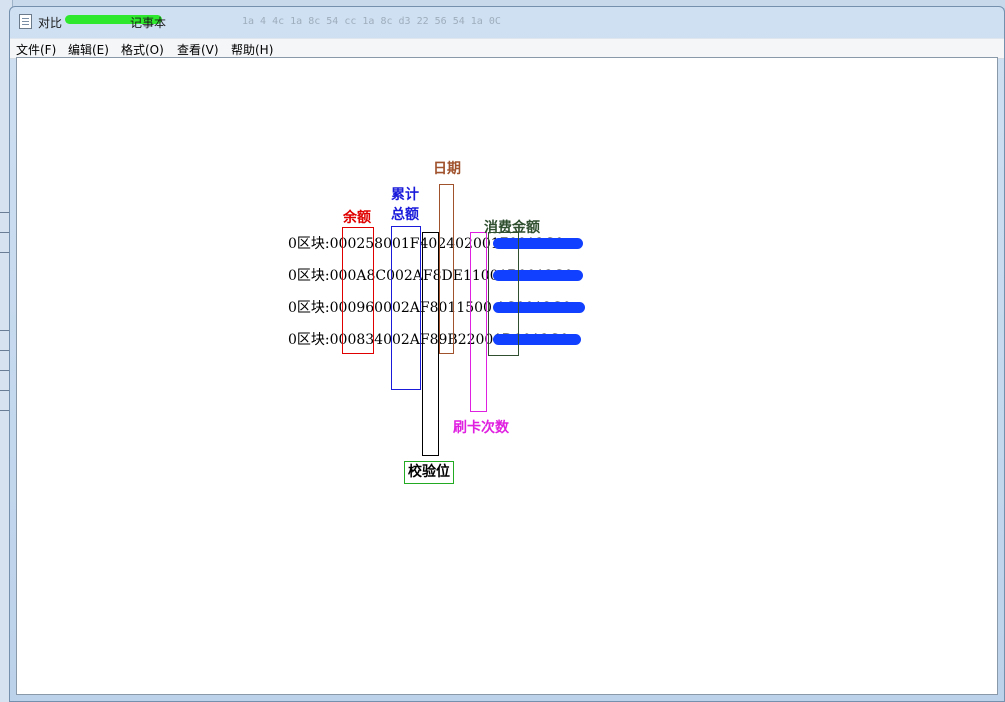 Image resolution: width=1005 pixels, height=702 pixels. What do you see at coordinates (252, 49) in the screenshot?
I see `menu-help: 帮助(H)` at bounding box center [252, 49].